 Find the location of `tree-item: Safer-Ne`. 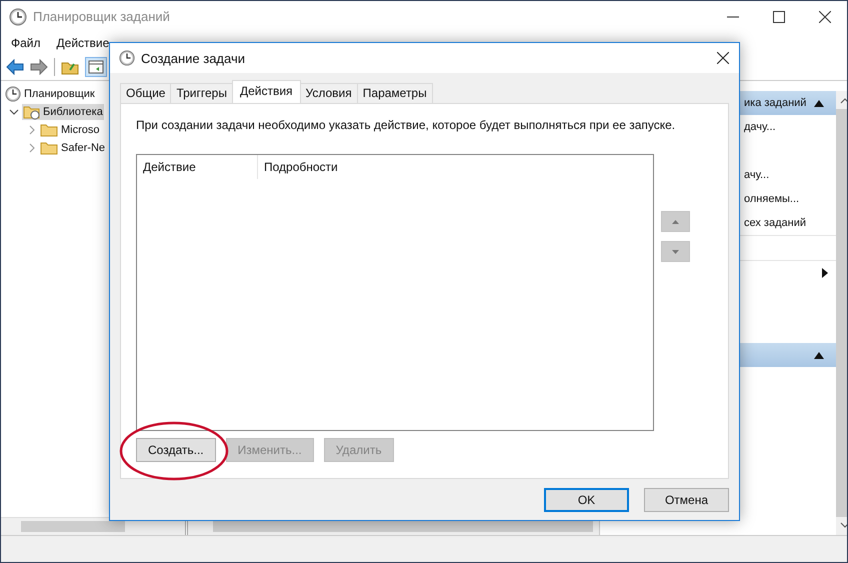

tree-item: Safer-Ne is located at coordinates (83, 148).